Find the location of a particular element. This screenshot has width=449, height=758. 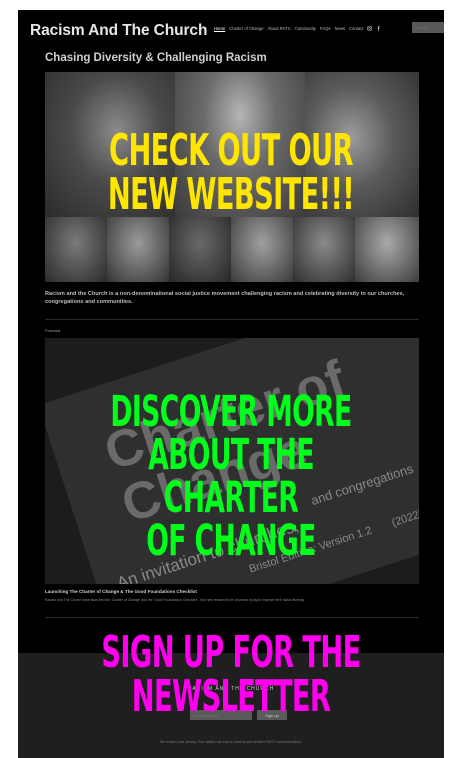

promo-website-text: CHECK OUT OUR NEW WEBSITE!!! is located at coordinates (231, 173).